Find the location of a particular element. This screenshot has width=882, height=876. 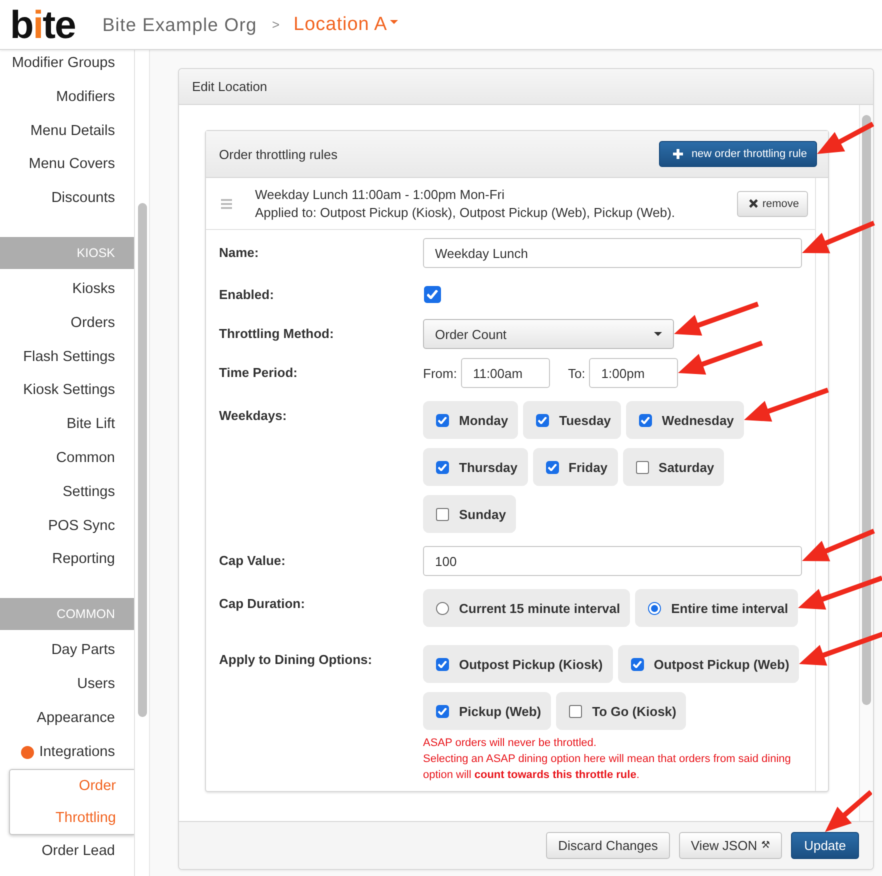

sidebar-item: Menu Covers is located at coordinates (67, 165).